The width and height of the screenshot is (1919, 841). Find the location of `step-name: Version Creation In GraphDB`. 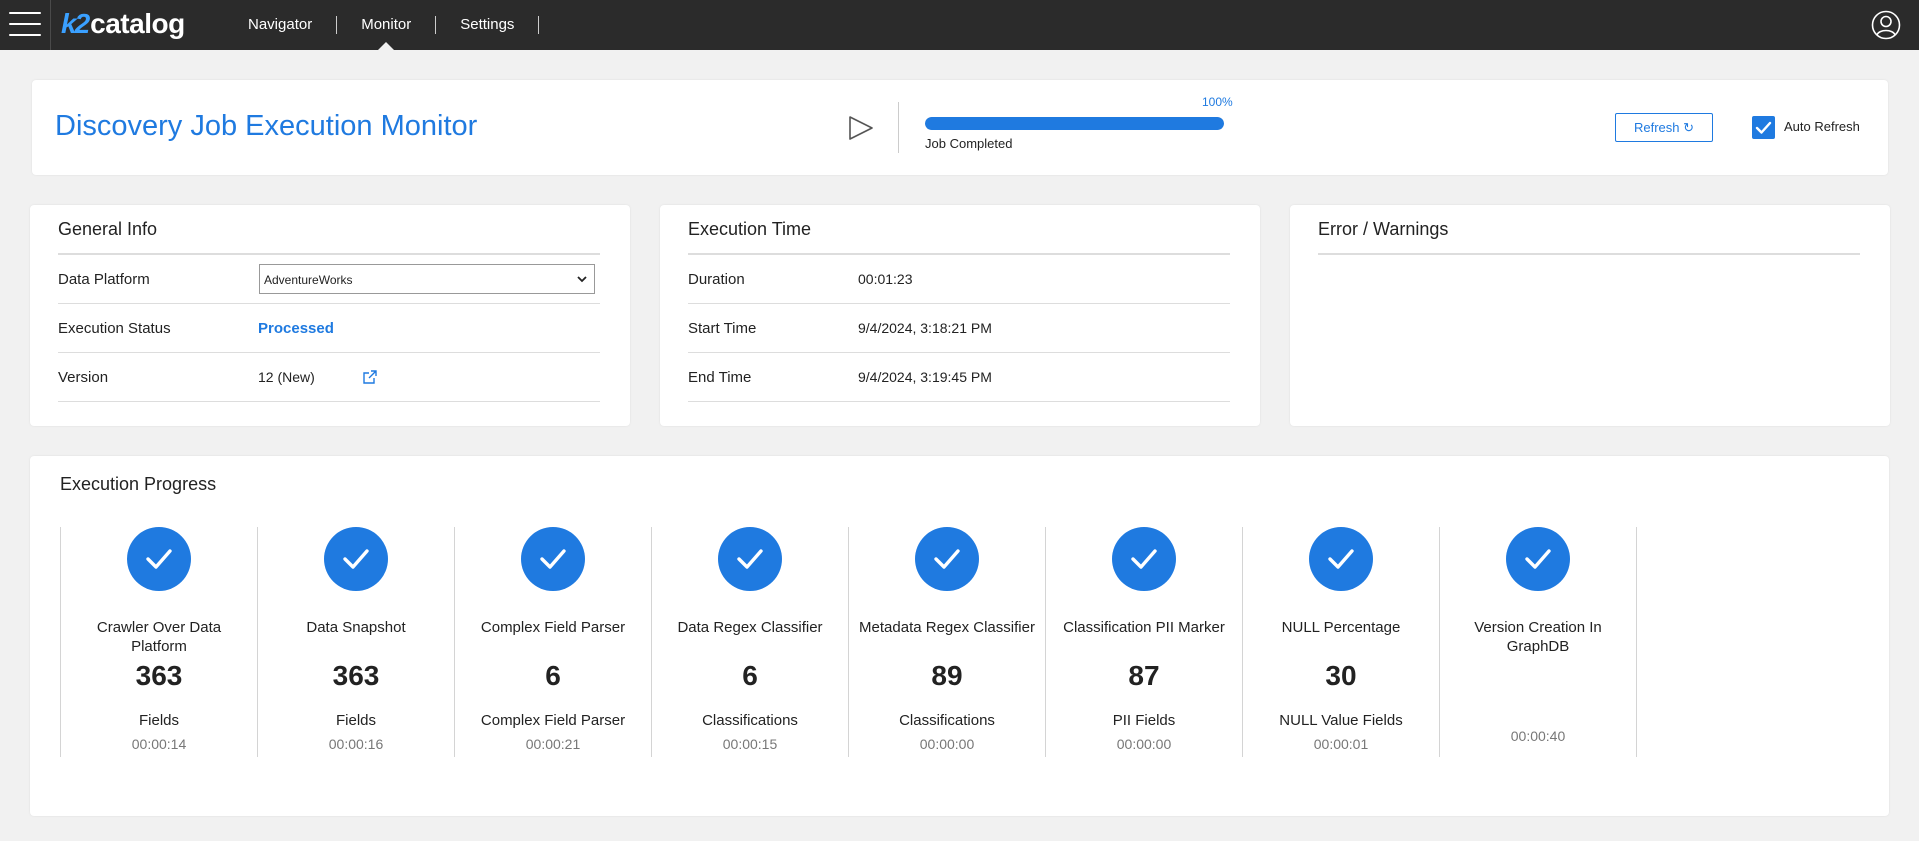

step-name: Version Creation In GraphDB is located at coordinates (1538, 637).